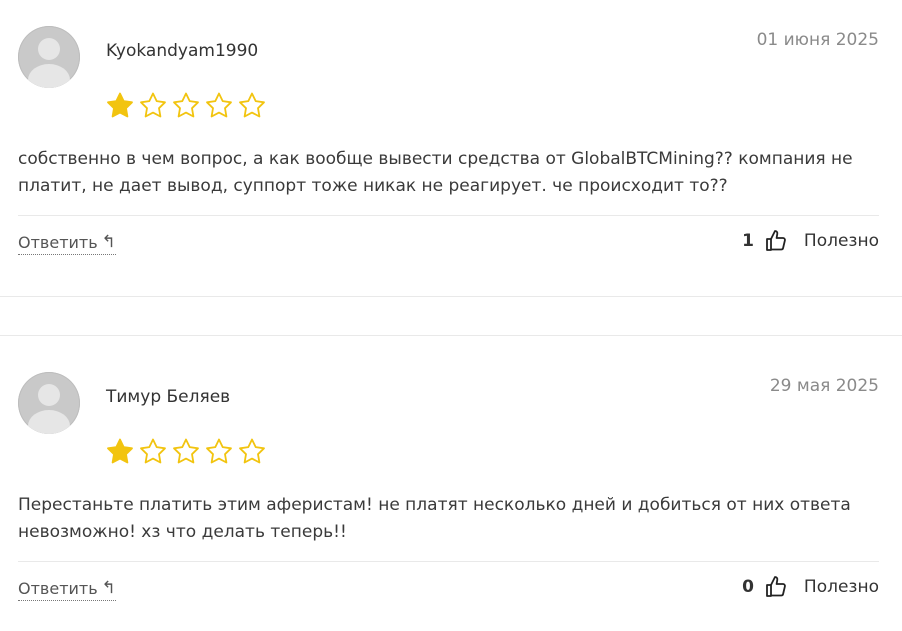  I want to click on review-author: Kyokandyam1990, so click(182, 51).